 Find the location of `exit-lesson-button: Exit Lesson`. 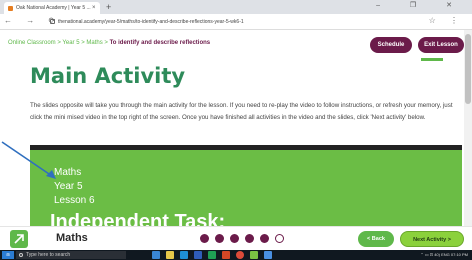

exit-lesson-button: Exit Lesson is located at coordinates (441, 45).